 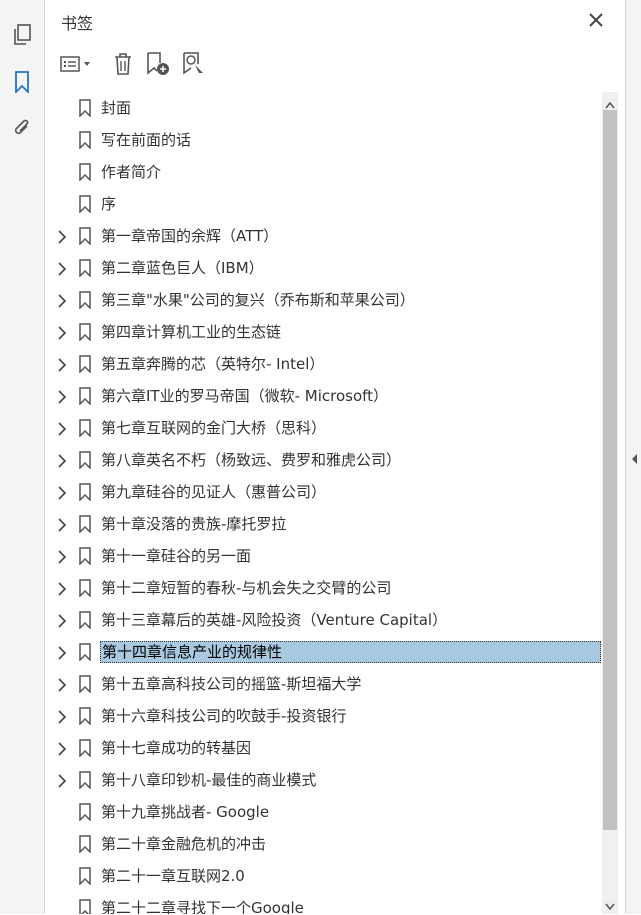 I want to click on bookmark-label: 第十一章硅谷的另一面, so click(x=176, y=556).